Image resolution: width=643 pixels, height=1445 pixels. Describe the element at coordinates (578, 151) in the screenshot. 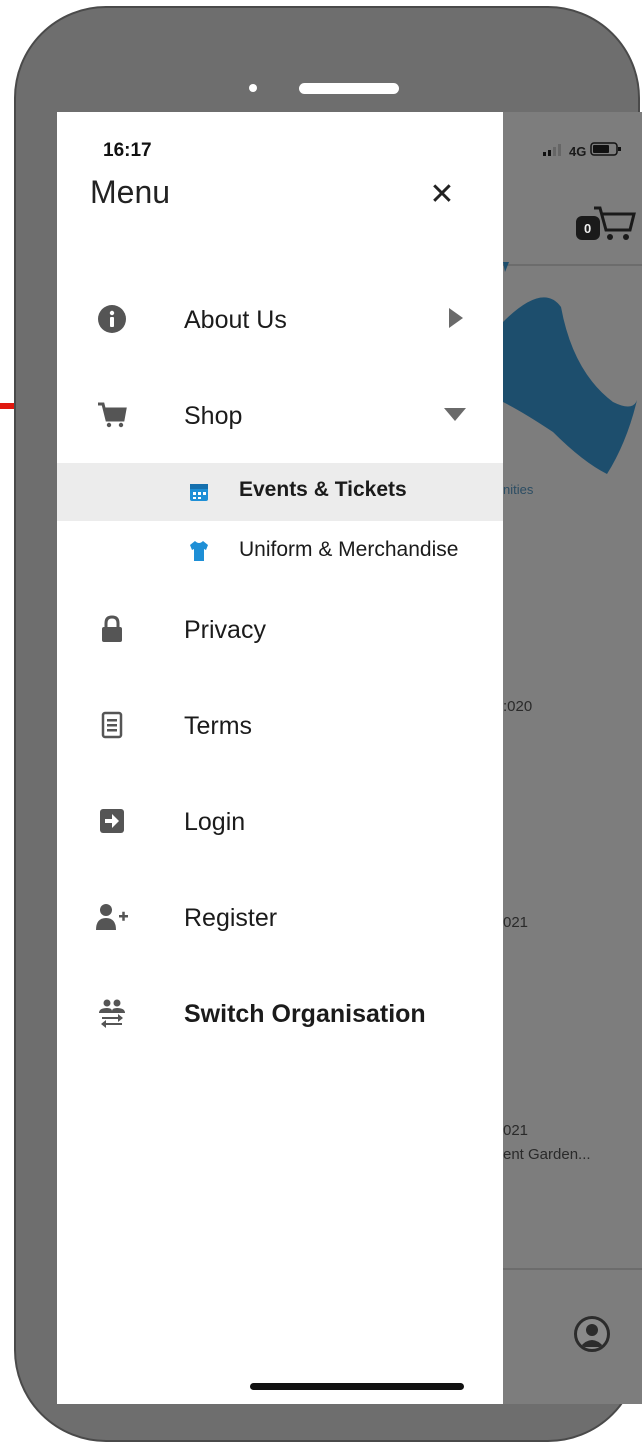

I see `network-label: 4G` at that location.